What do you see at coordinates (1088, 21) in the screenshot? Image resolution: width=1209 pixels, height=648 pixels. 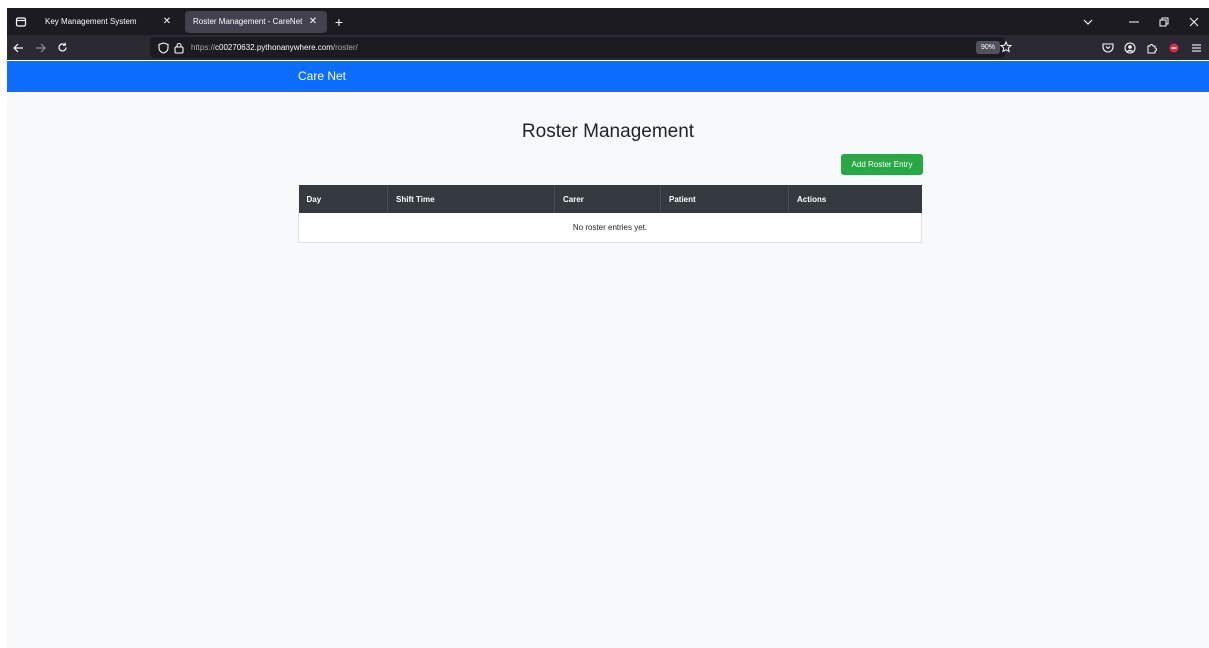 I see `chevron-down-icon` at bounding box center [1088, 21].